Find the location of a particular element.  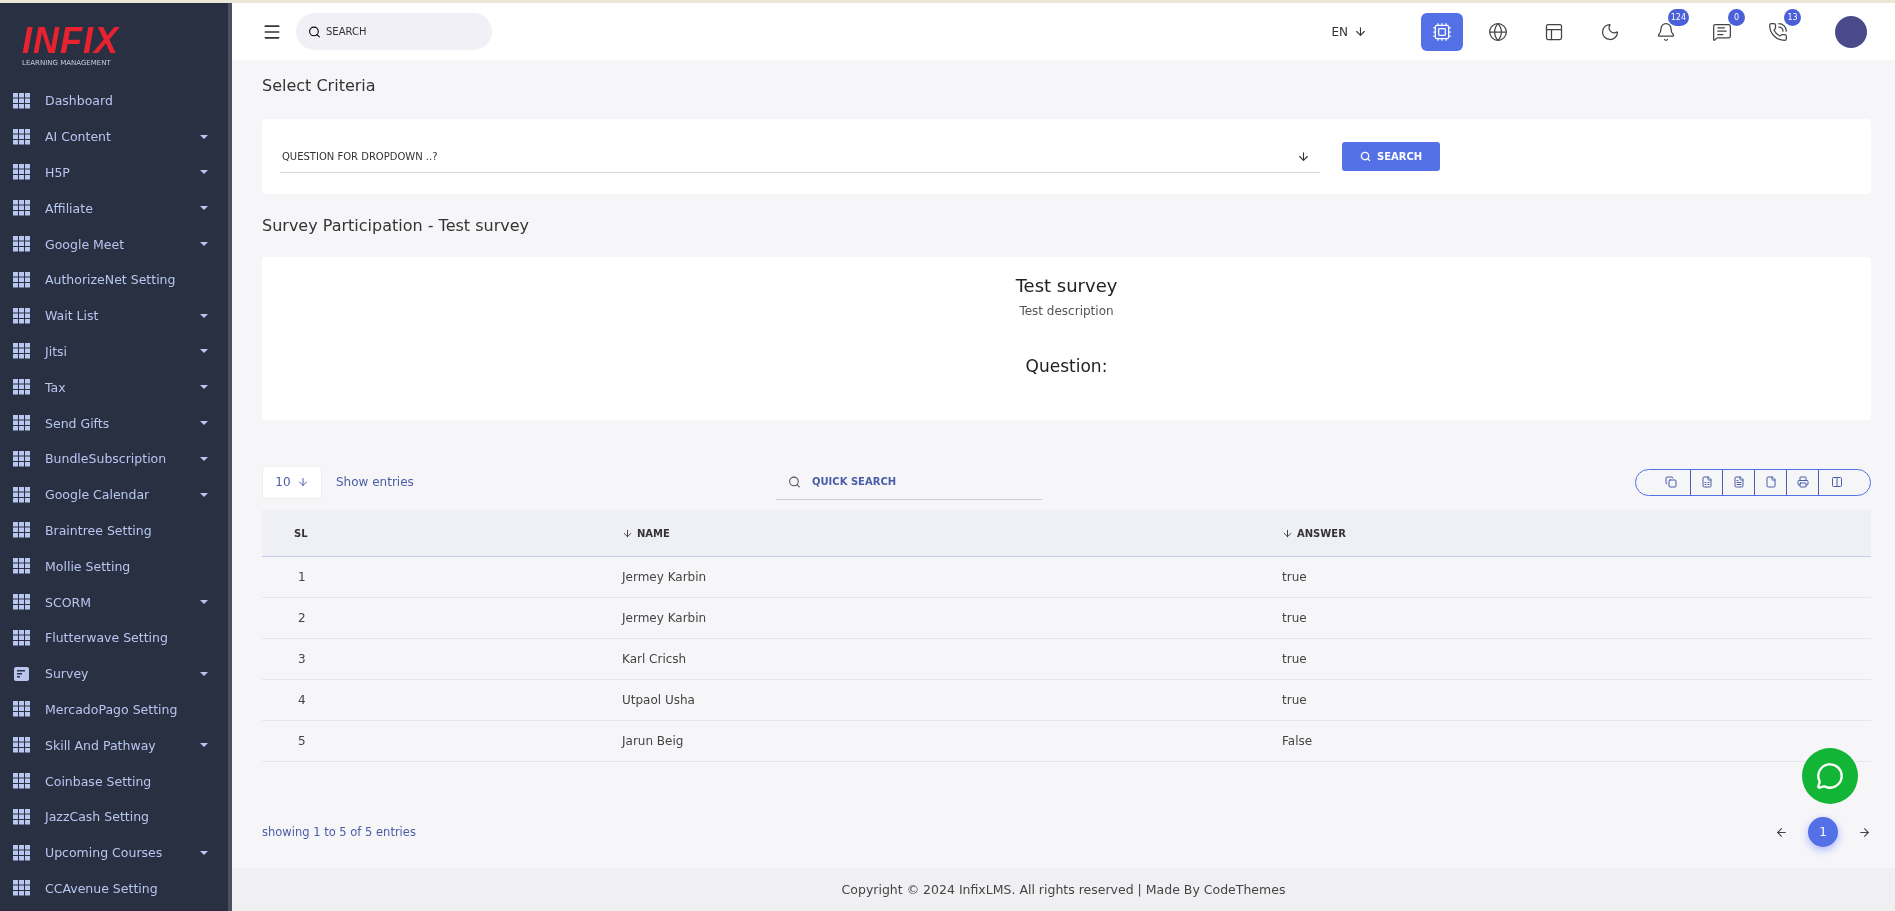

copyright-text: Copyright © 2024 InfixLMS. All rights reserved | Made By CodeThemes is located at coordinates (1063, 889).